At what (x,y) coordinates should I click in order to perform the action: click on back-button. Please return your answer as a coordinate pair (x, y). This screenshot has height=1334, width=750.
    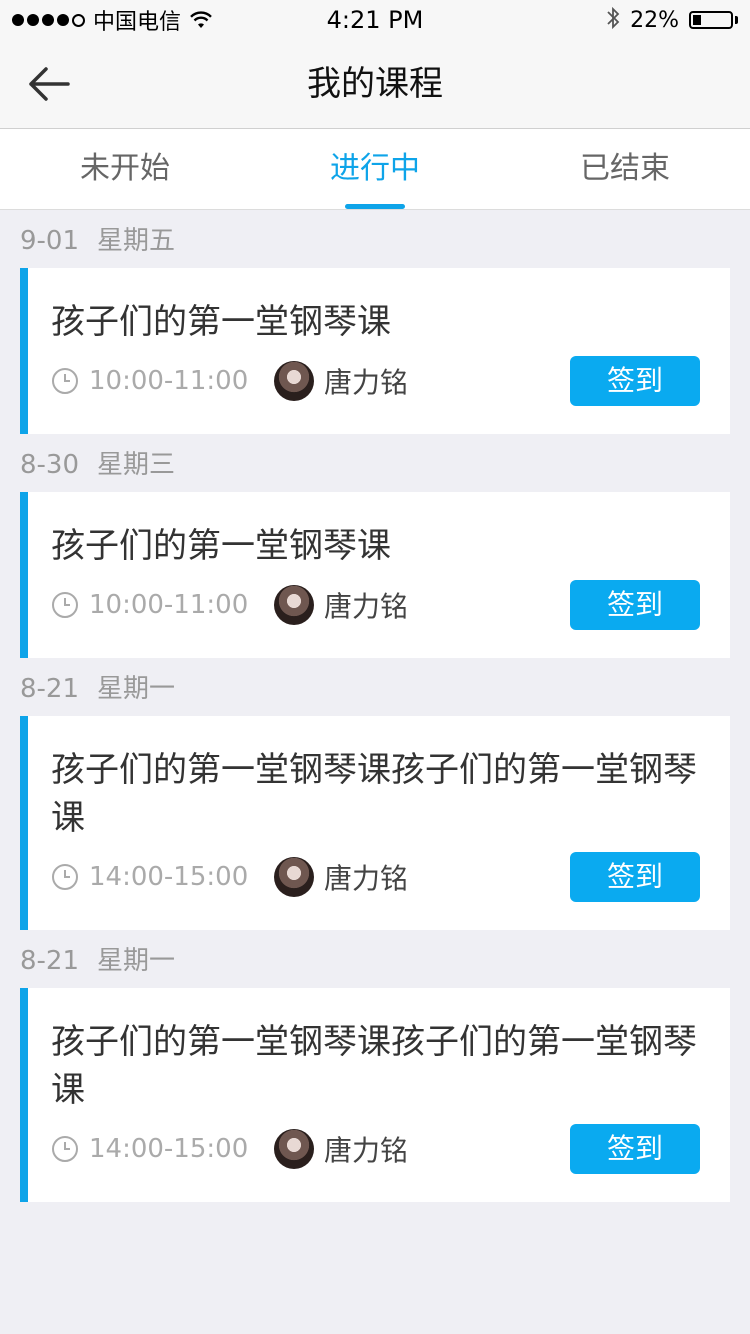
    Looking at the image, I should click on (48, 84).